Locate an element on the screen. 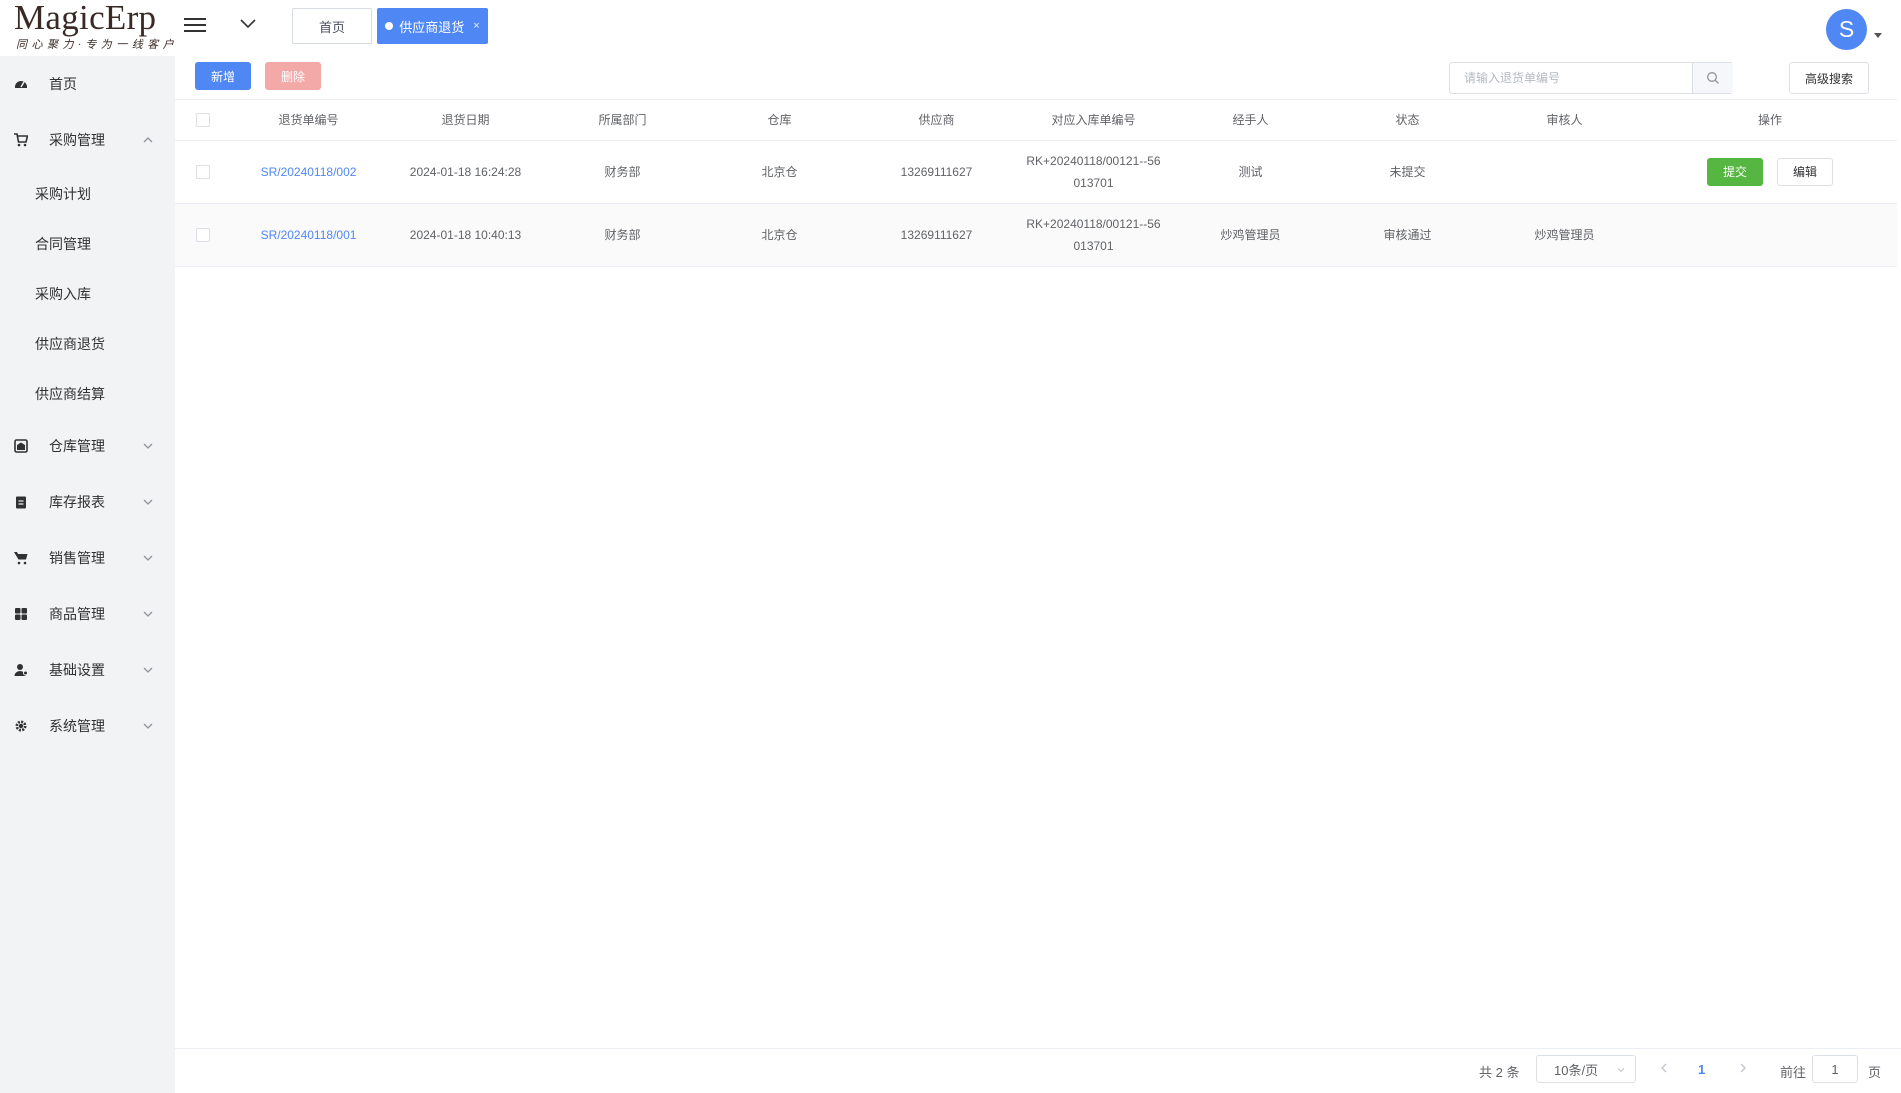  sidebar-subitem-purchase-plan: 采购计划 is located at coordinates (87, 194).